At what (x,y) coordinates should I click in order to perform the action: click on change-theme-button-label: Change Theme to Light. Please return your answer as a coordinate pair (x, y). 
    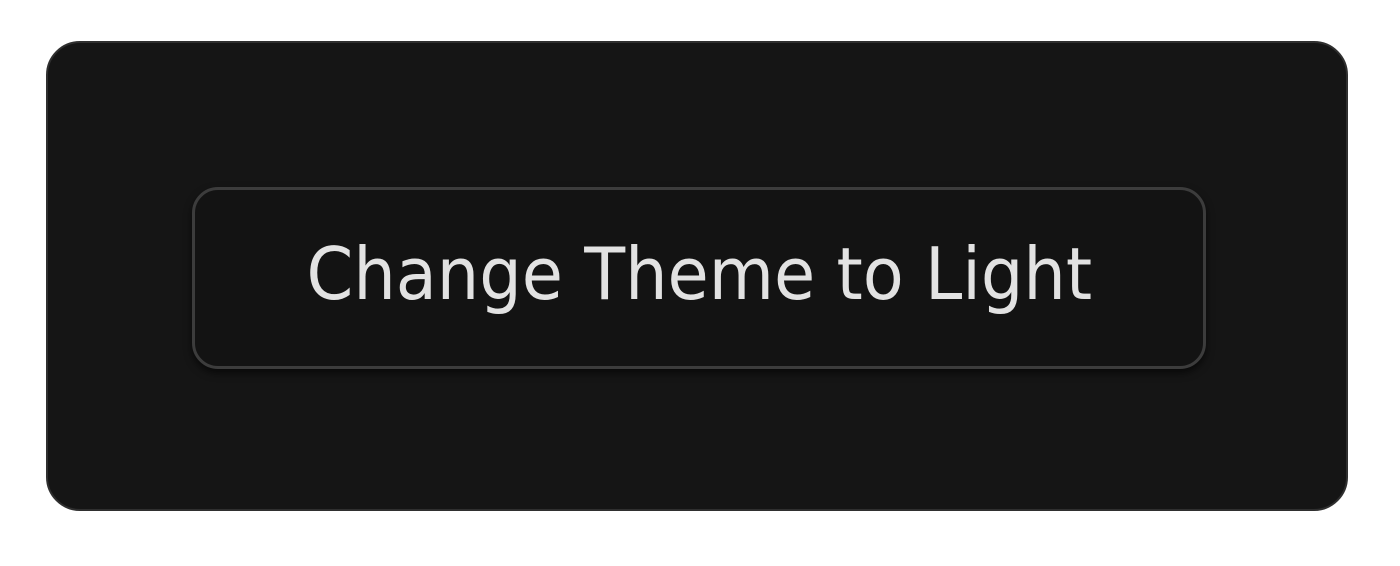
    Looking at the image, I should click on (699, 274).